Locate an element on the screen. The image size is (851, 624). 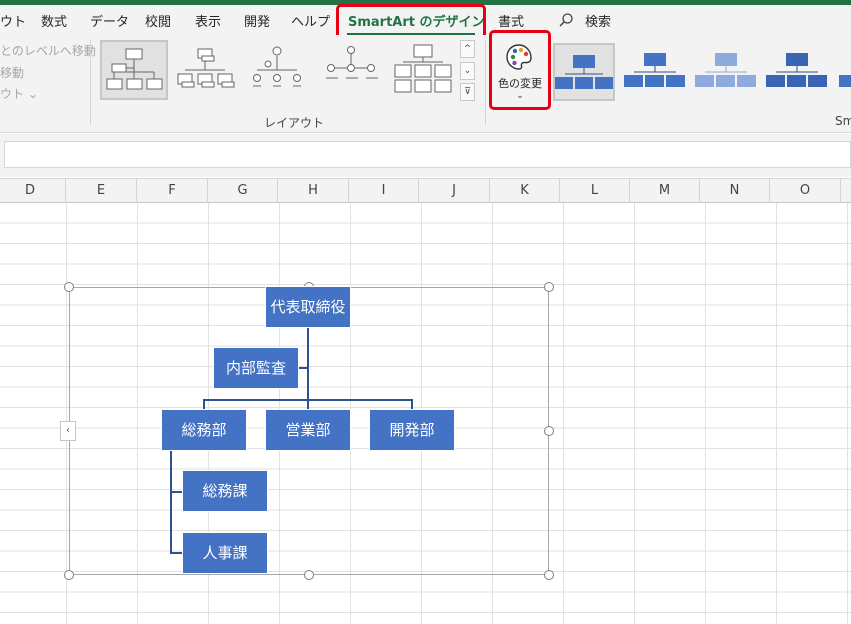
column-header-m: M is located at coordinates (665, 191).